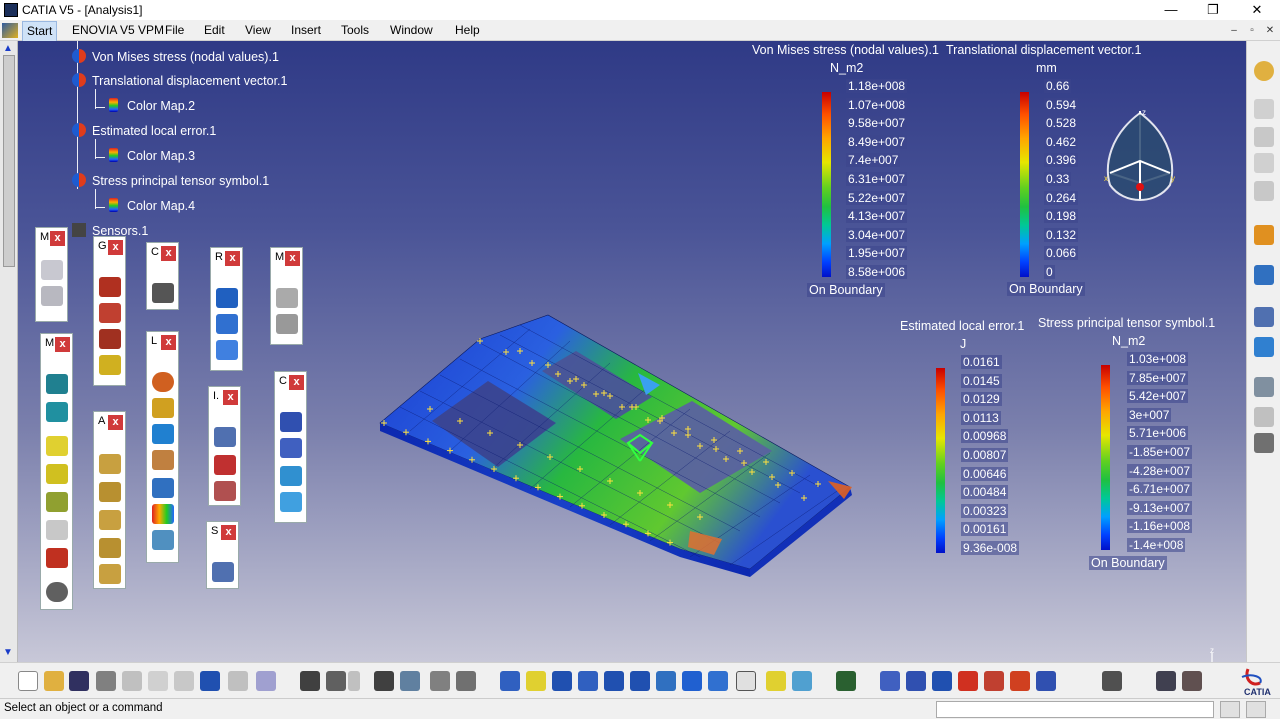  I want to click on save-icon, so click(79, 681).